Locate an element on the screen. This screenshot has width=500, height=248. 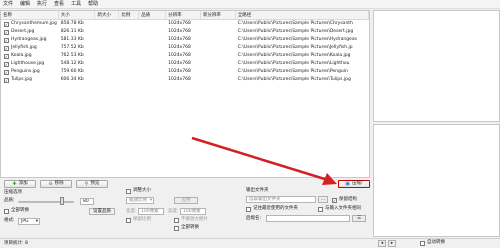
grayscale-checkbox: 全部转换 is located at coordinates (16, 211).